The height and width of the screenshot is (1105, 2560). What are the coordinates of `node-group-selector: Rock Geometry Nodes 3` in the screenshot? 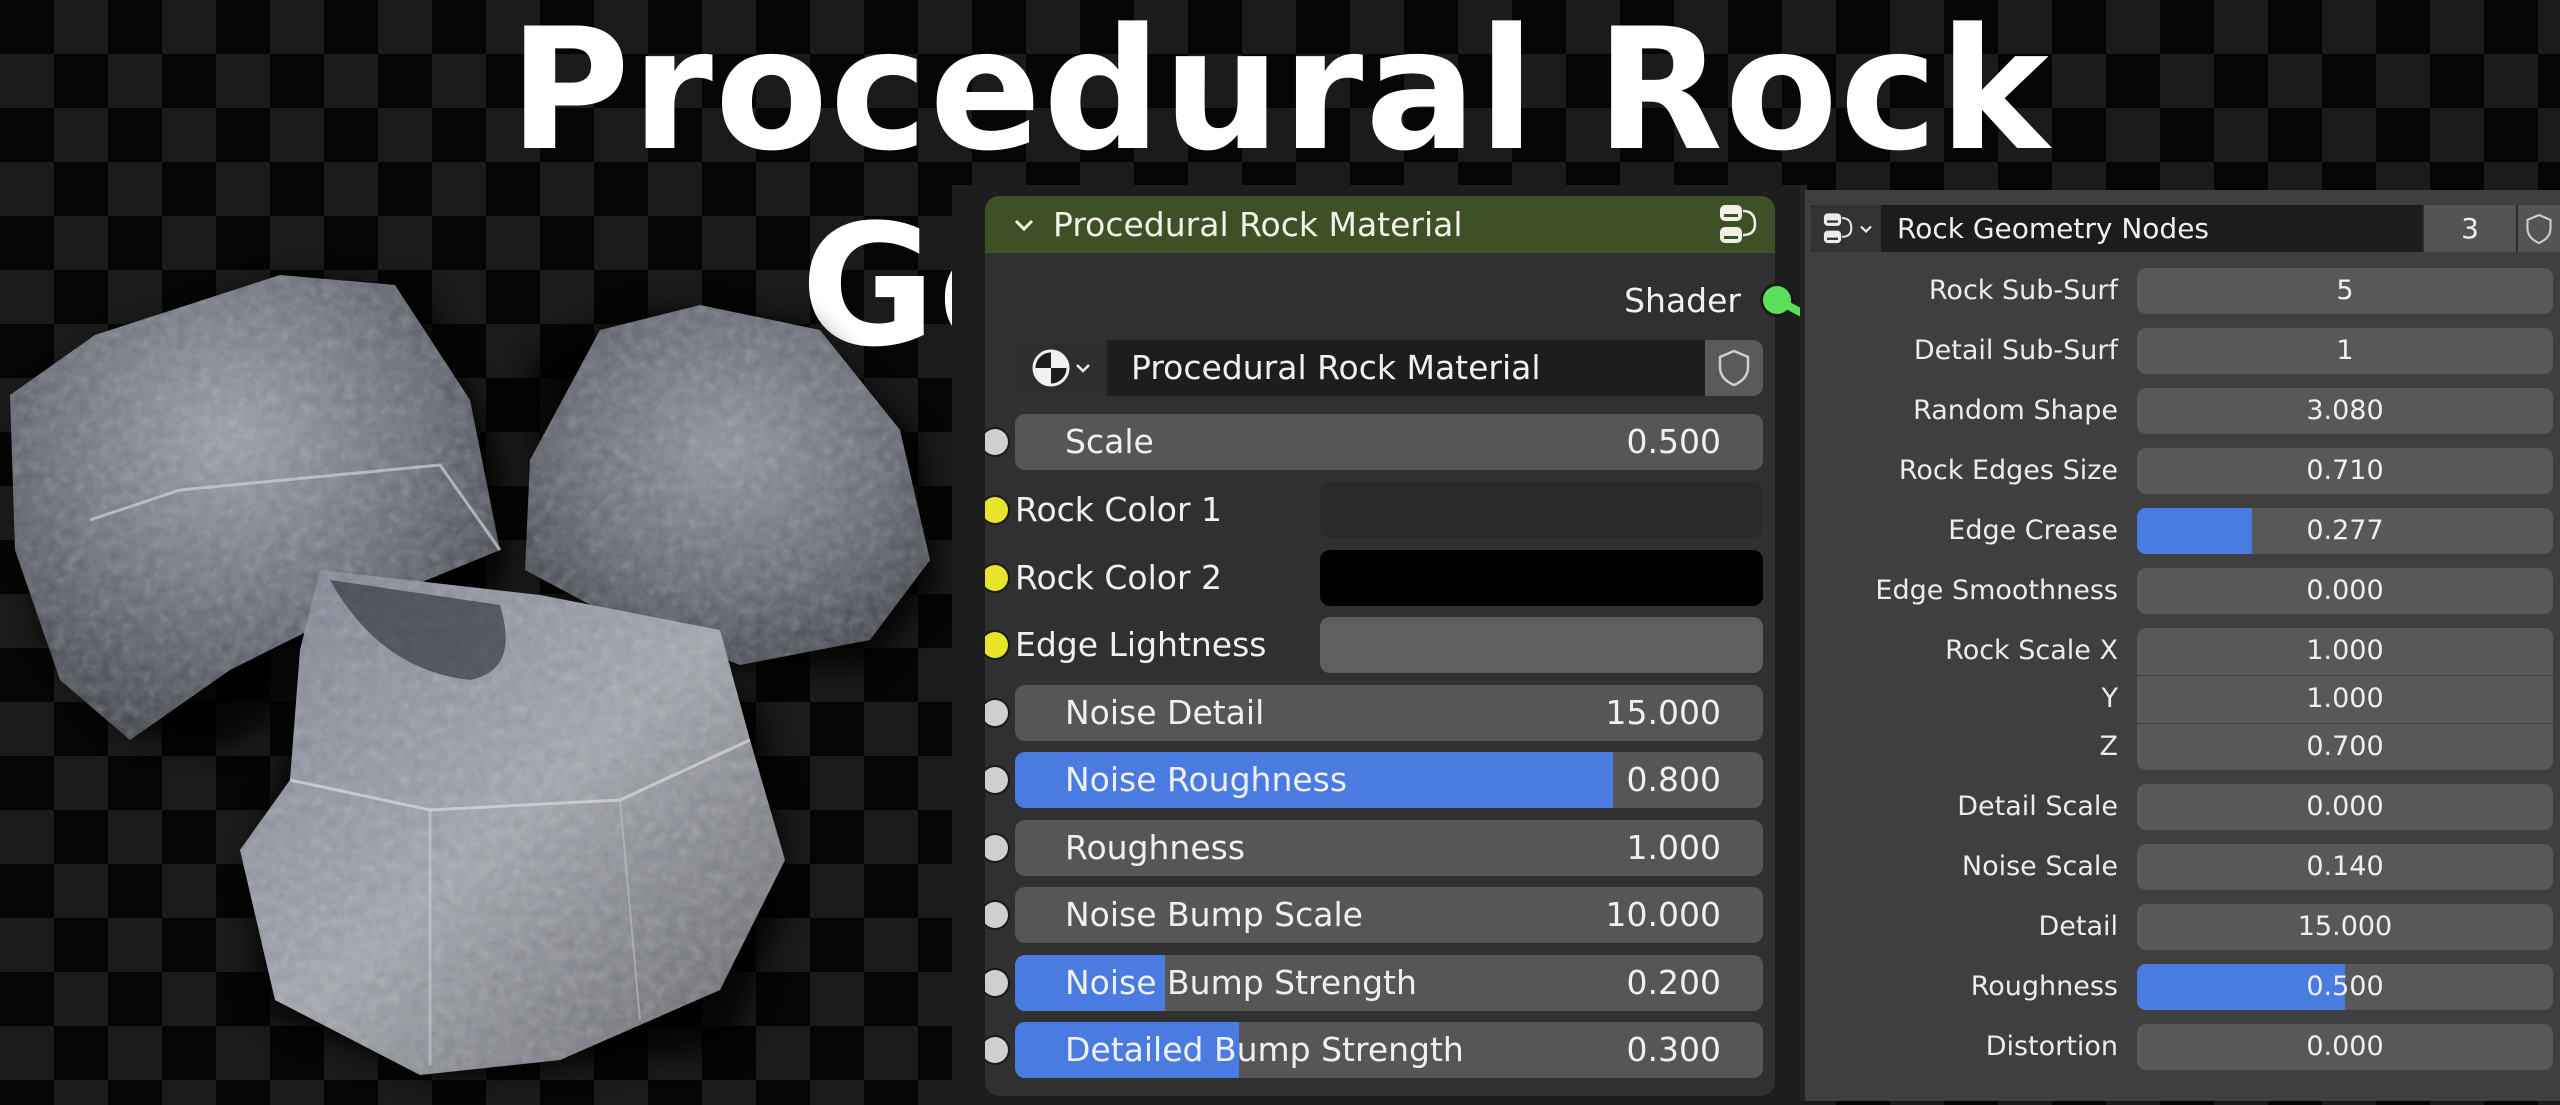 It's located at (2185, 228).